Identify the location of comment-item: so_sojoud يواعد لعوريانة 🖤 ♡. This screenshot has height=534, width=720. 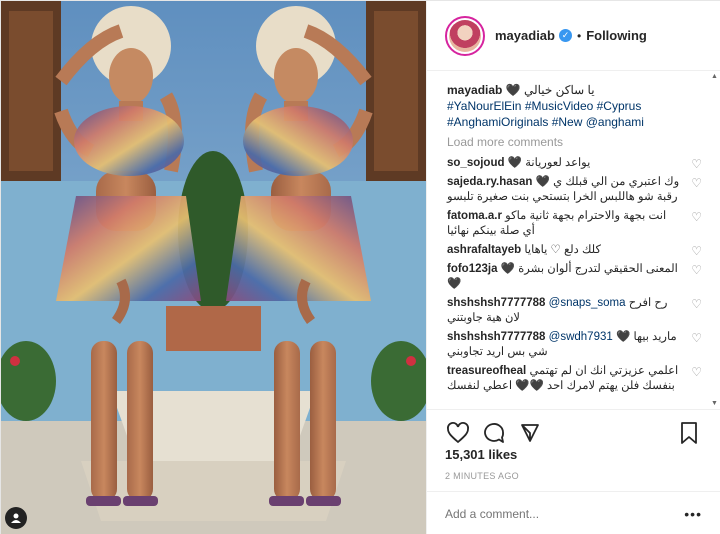
(574, 163).